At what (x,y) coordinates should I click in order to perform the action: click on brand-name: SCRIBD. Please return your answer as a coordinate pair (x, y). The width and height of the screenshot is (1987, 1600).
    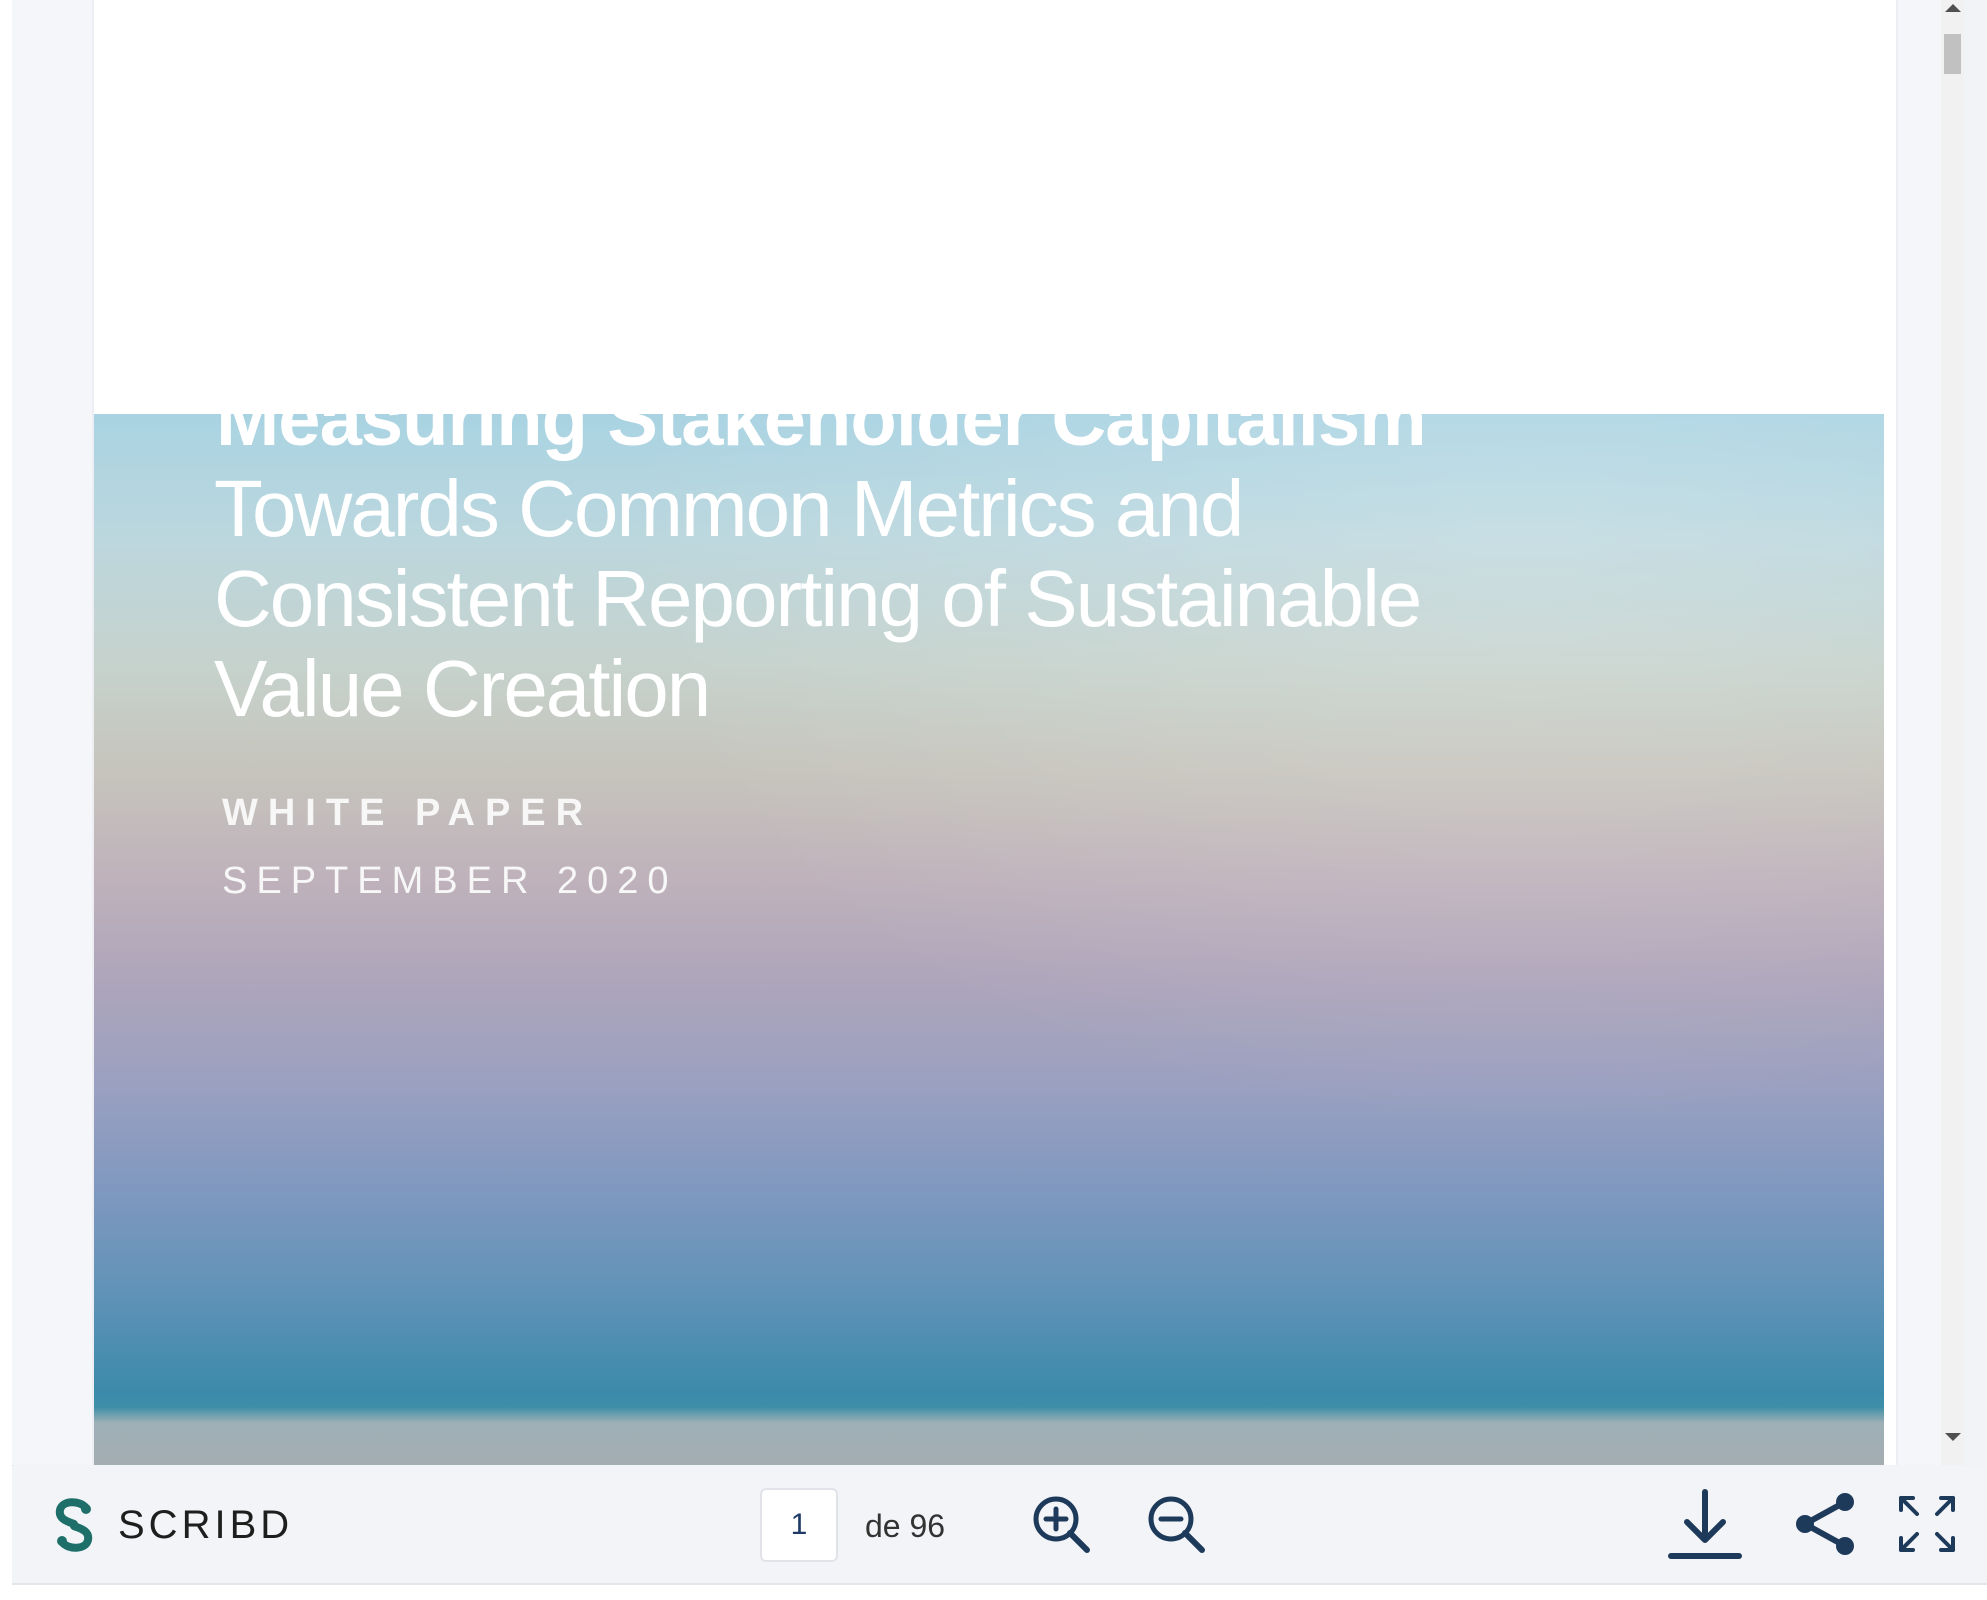
    Looking at the image, I should click on (206, 1524).